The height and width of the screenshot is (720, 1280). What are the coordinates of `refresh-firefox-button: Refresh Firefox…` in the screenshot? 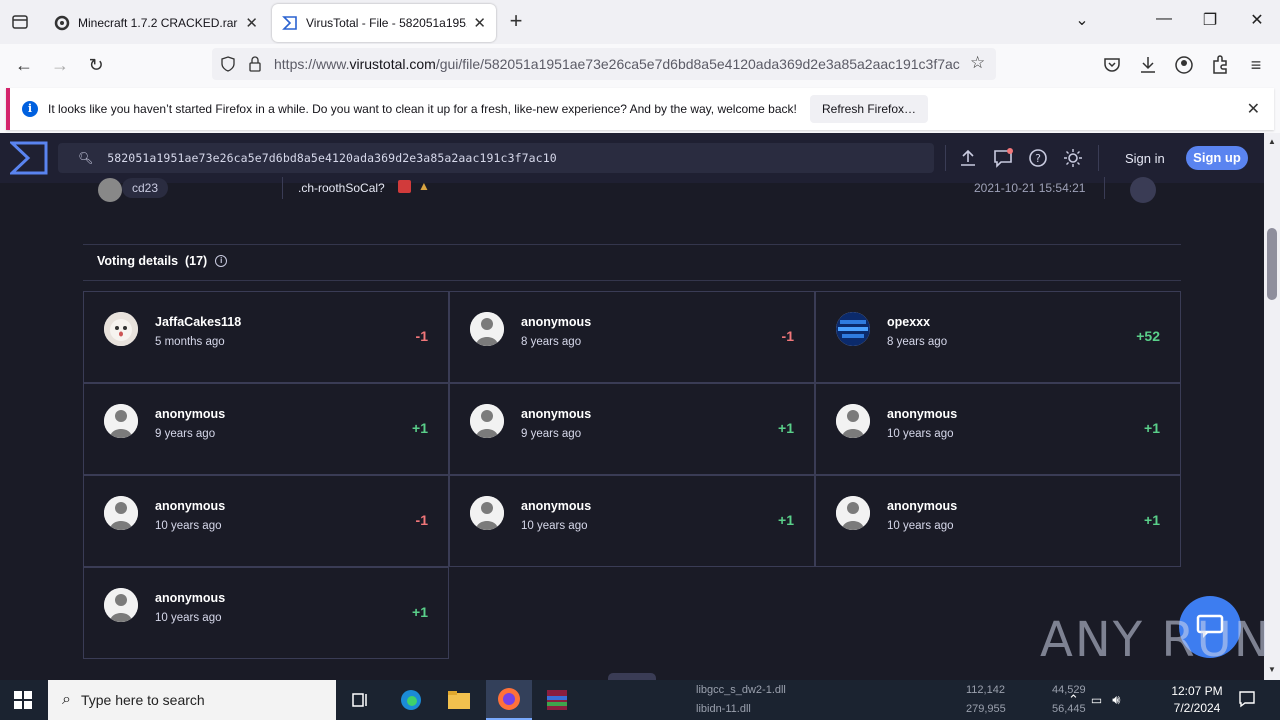 It's located at (869, 109).